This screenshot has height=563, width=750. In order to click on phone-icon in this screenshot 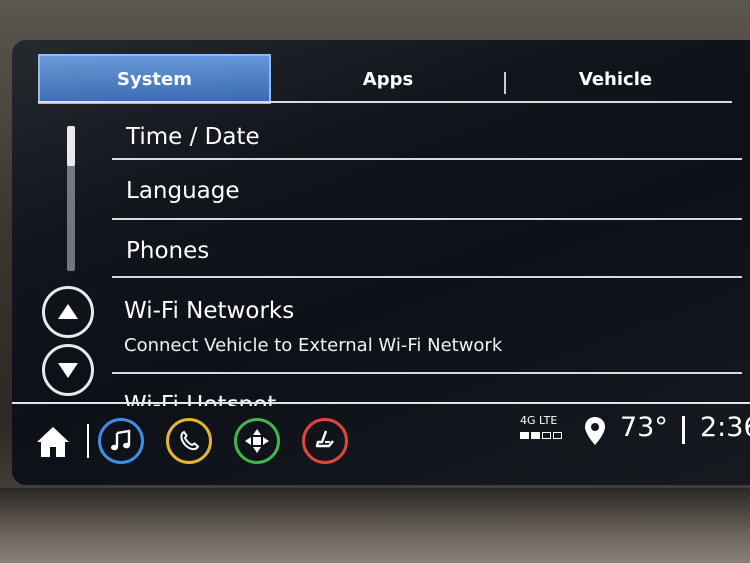, I will do `click(190, 440)`.